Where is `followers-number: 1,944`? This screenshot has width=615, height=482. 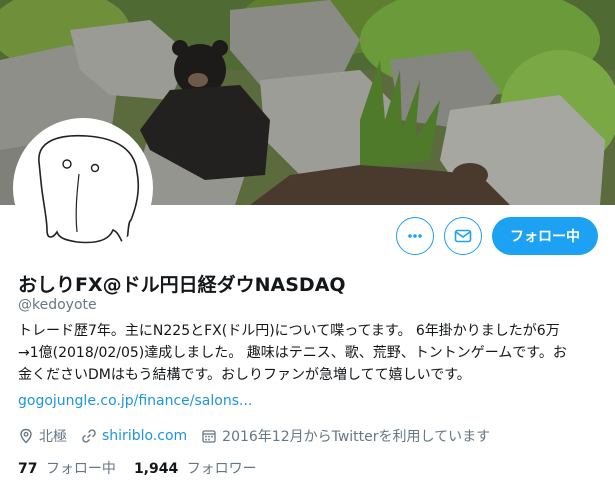
followers-number: 1,944 is located at coordinates (156, 469).